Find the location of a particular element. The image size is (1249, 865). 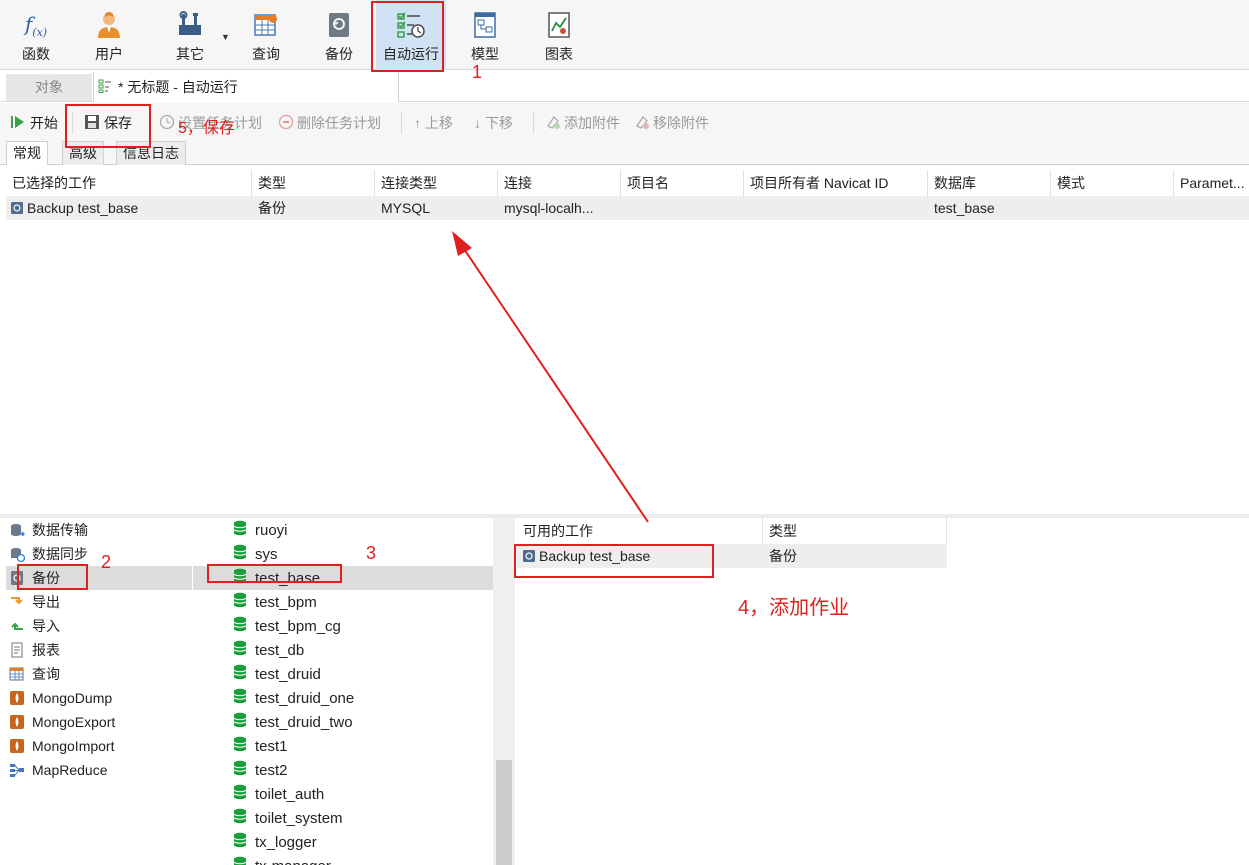

annotation-arrow is located at coordinates (550, 377).